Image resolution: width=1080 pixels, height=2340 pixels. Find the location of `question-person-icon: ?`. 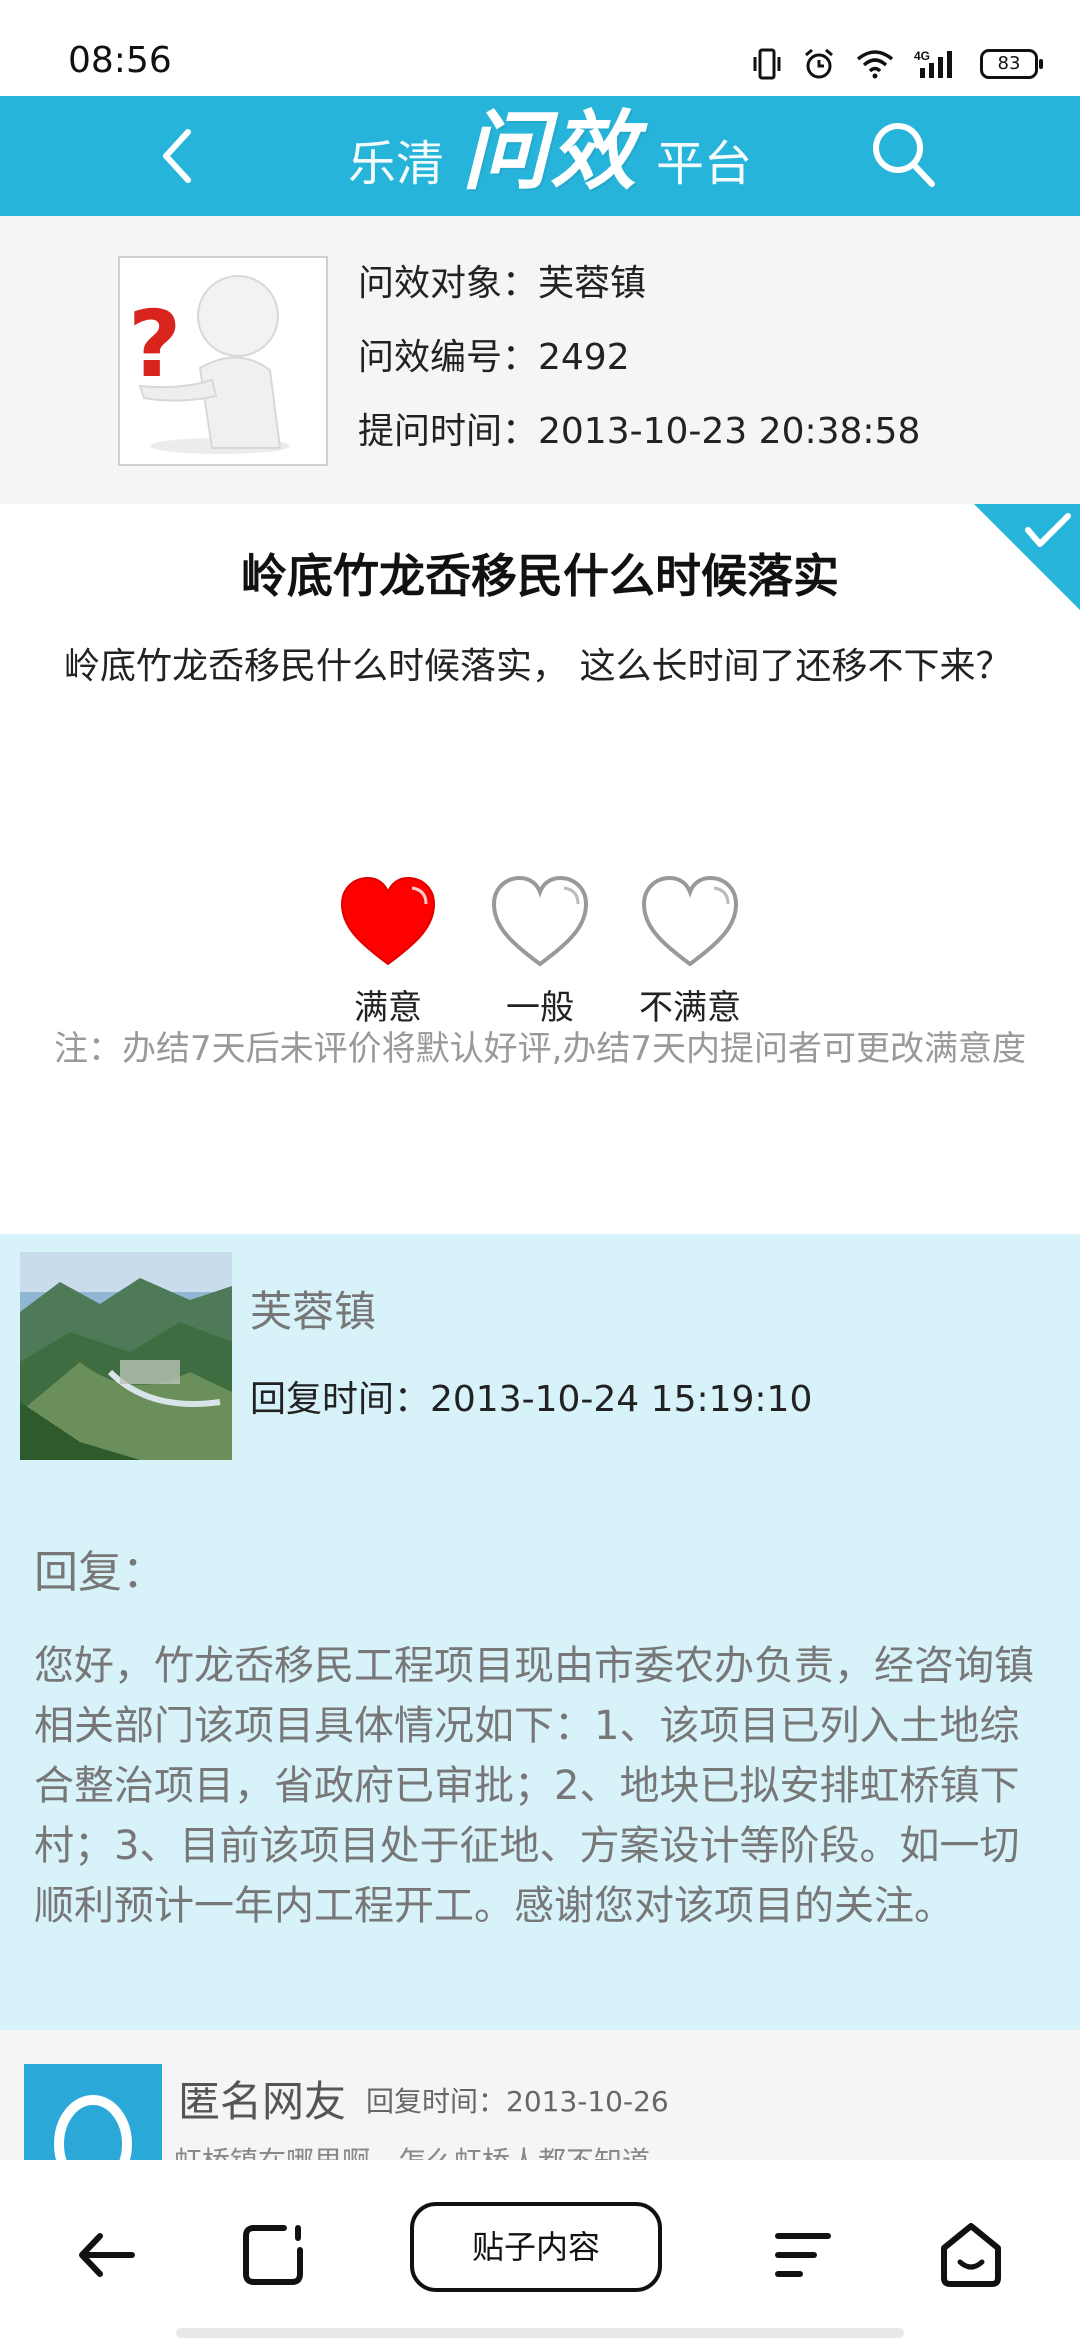

question-person-icon: ? is located at coordinates (209, 364).